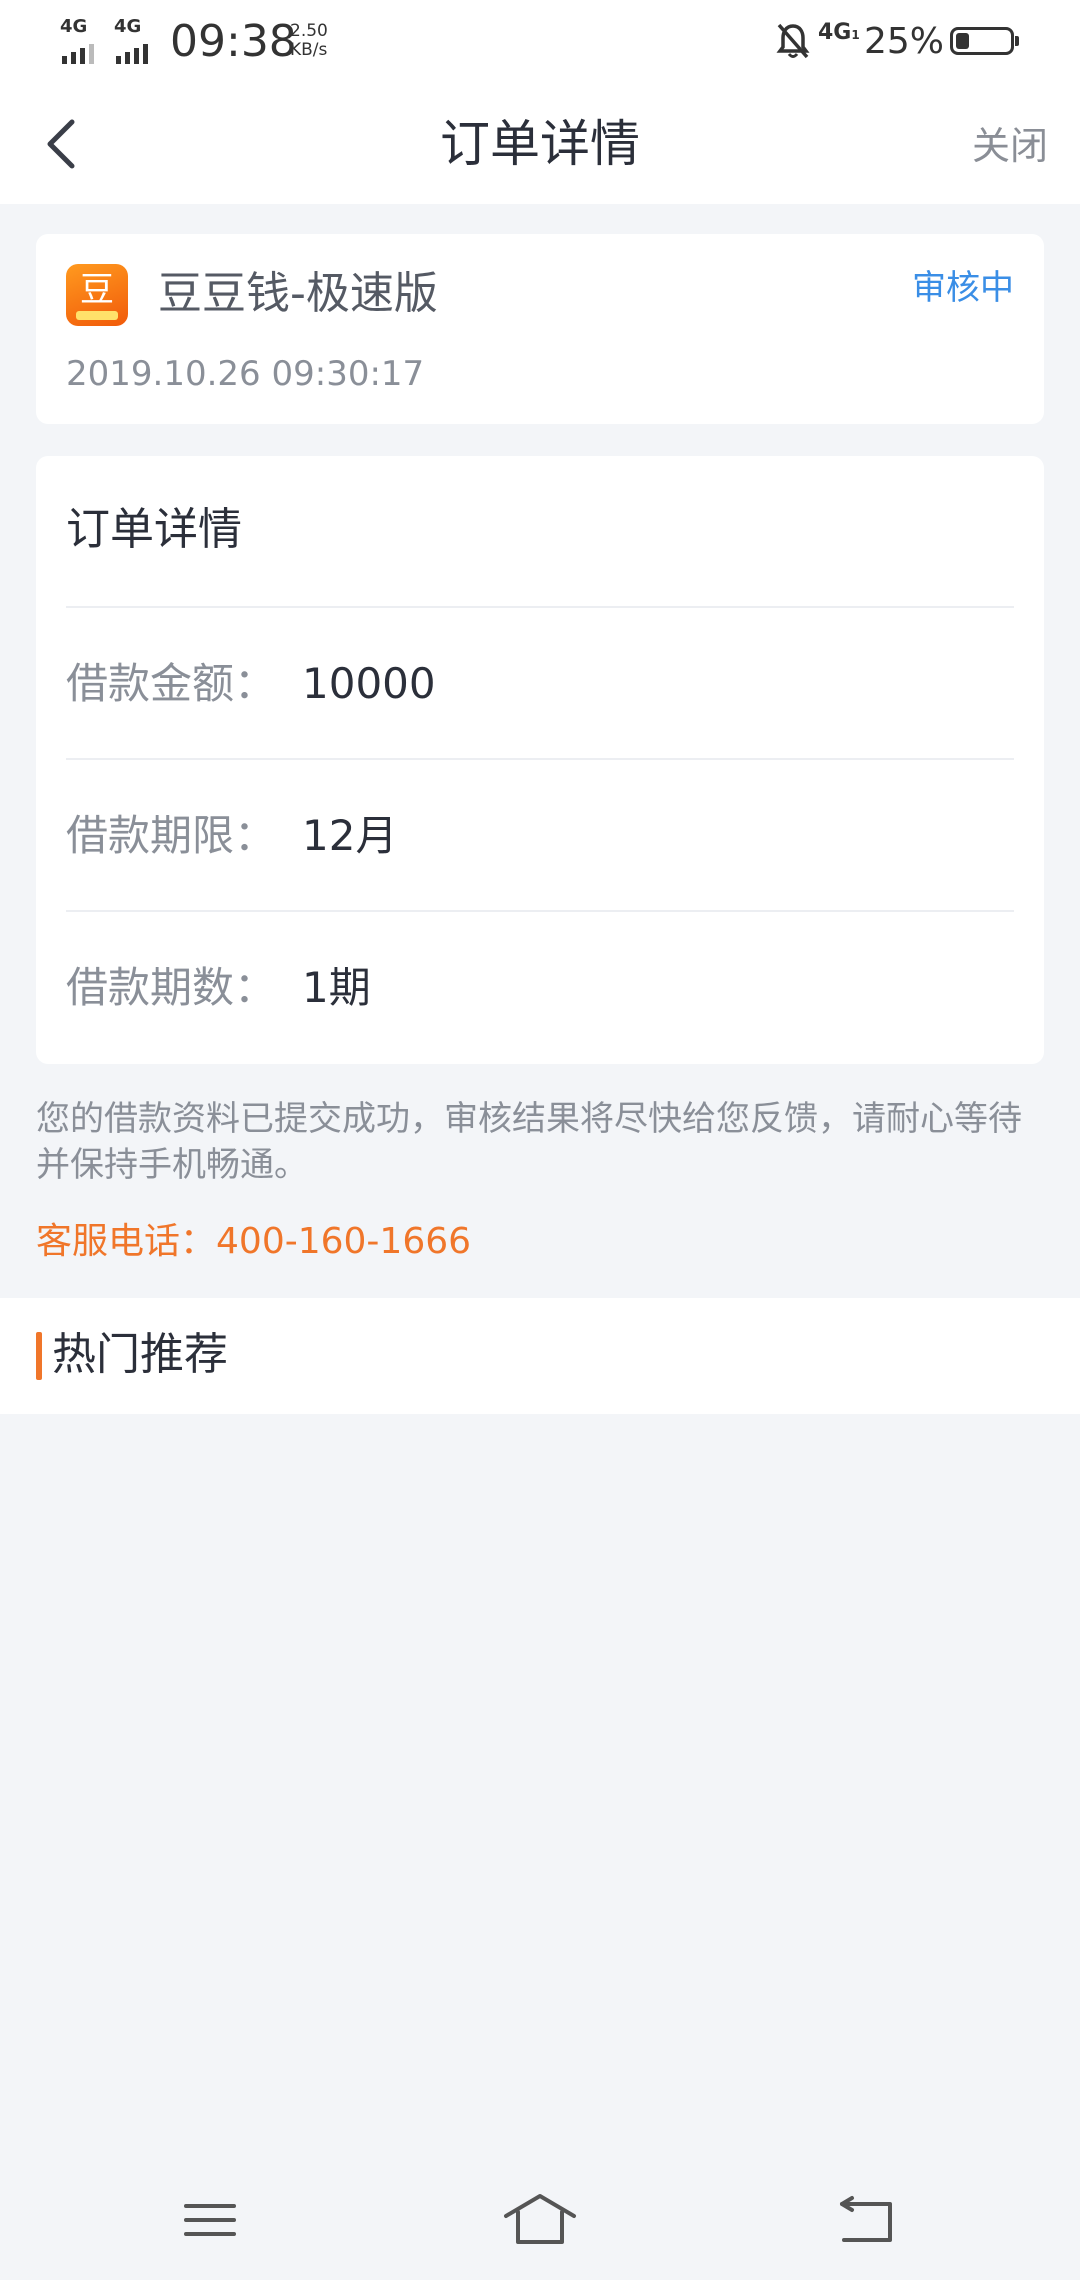  What do you see at coordinates (540, 1356) in the screenshot?
I see `hot-recommend-section: 热门推荐` at bounding box center [540, 1356].